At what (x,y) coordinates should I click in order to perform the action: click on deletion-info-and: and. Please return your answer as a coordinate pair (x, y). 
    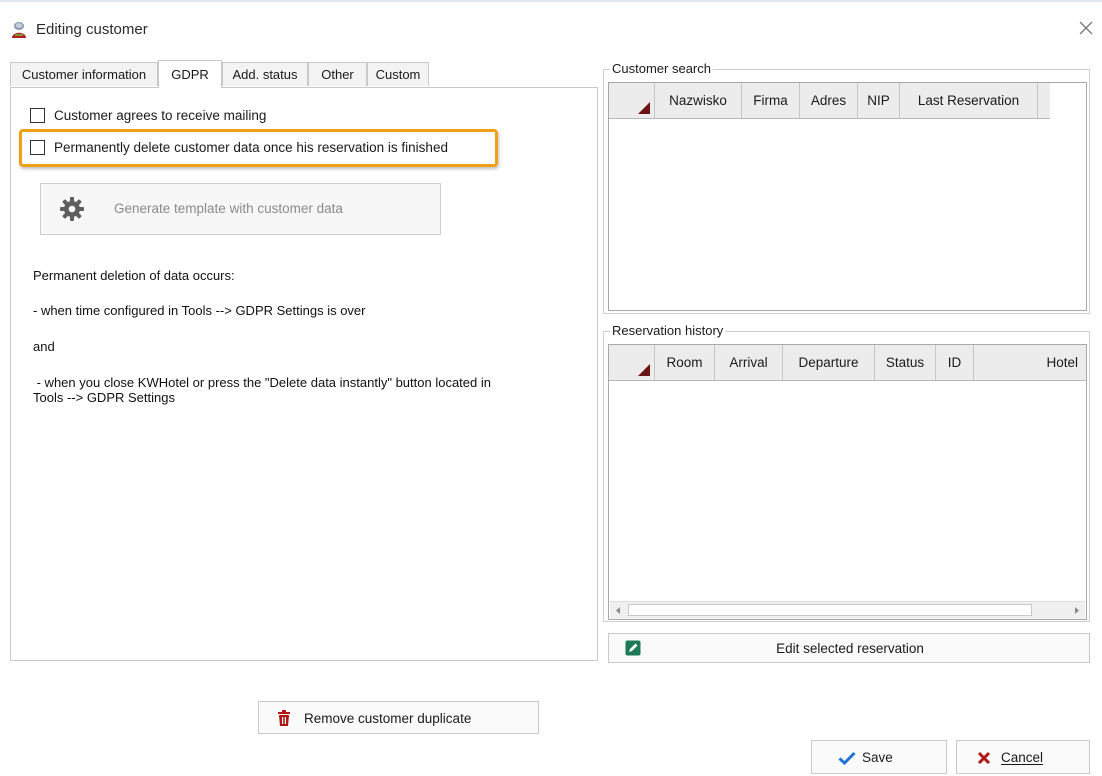
    Looking at the image, I should click on (44, 346).